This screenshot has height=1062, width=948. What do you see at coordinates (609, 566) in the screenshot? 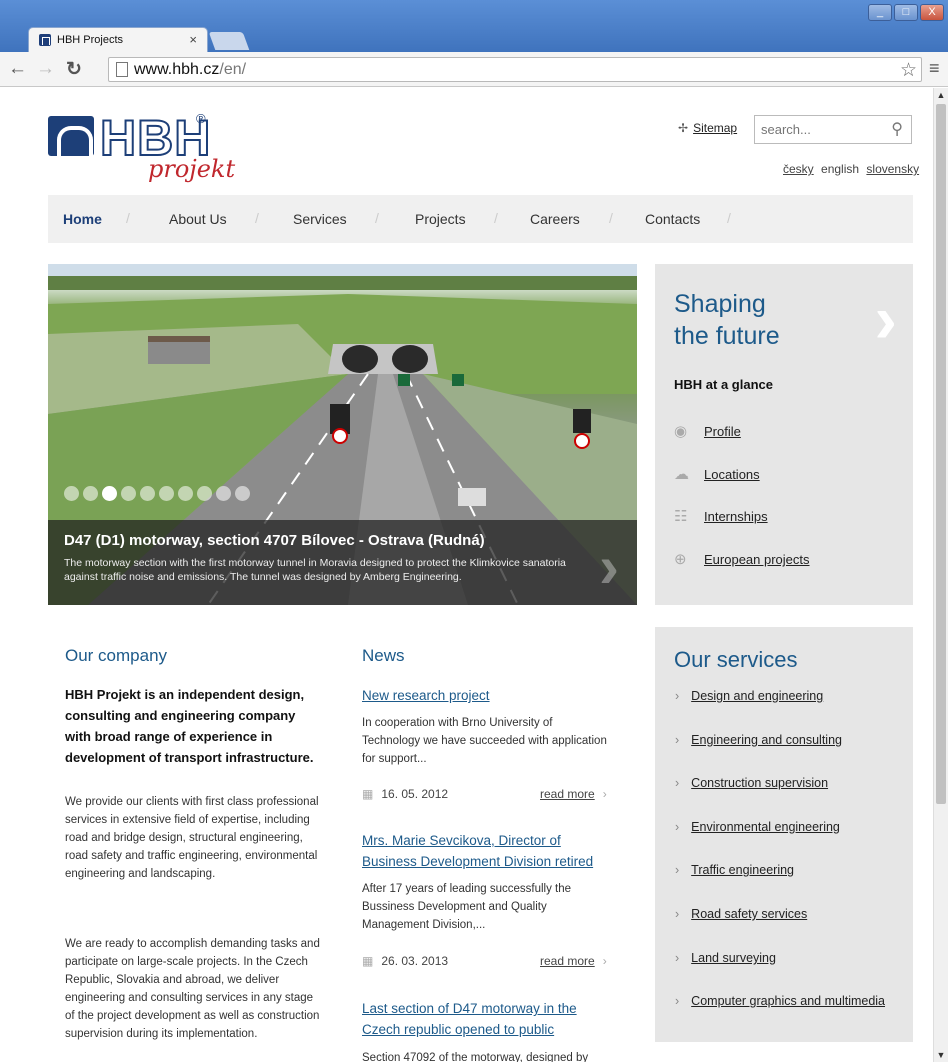
I see `next-slide-chevron-icon: ›` at bounding box center [609, 566].